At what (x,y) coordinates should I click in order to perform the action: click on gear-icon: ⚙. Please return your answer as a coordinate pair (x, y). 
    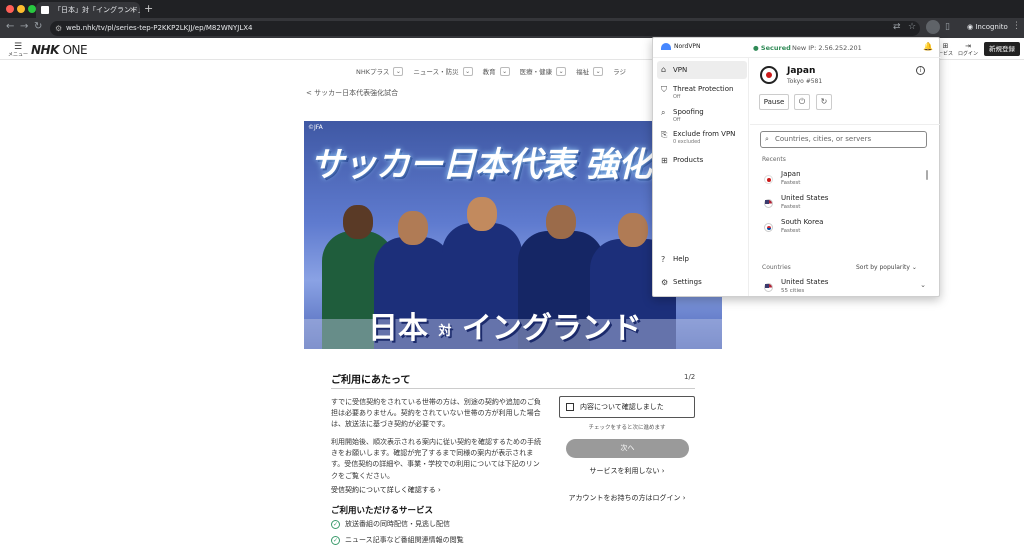
    Looking at the image, I should click on (665, 282).